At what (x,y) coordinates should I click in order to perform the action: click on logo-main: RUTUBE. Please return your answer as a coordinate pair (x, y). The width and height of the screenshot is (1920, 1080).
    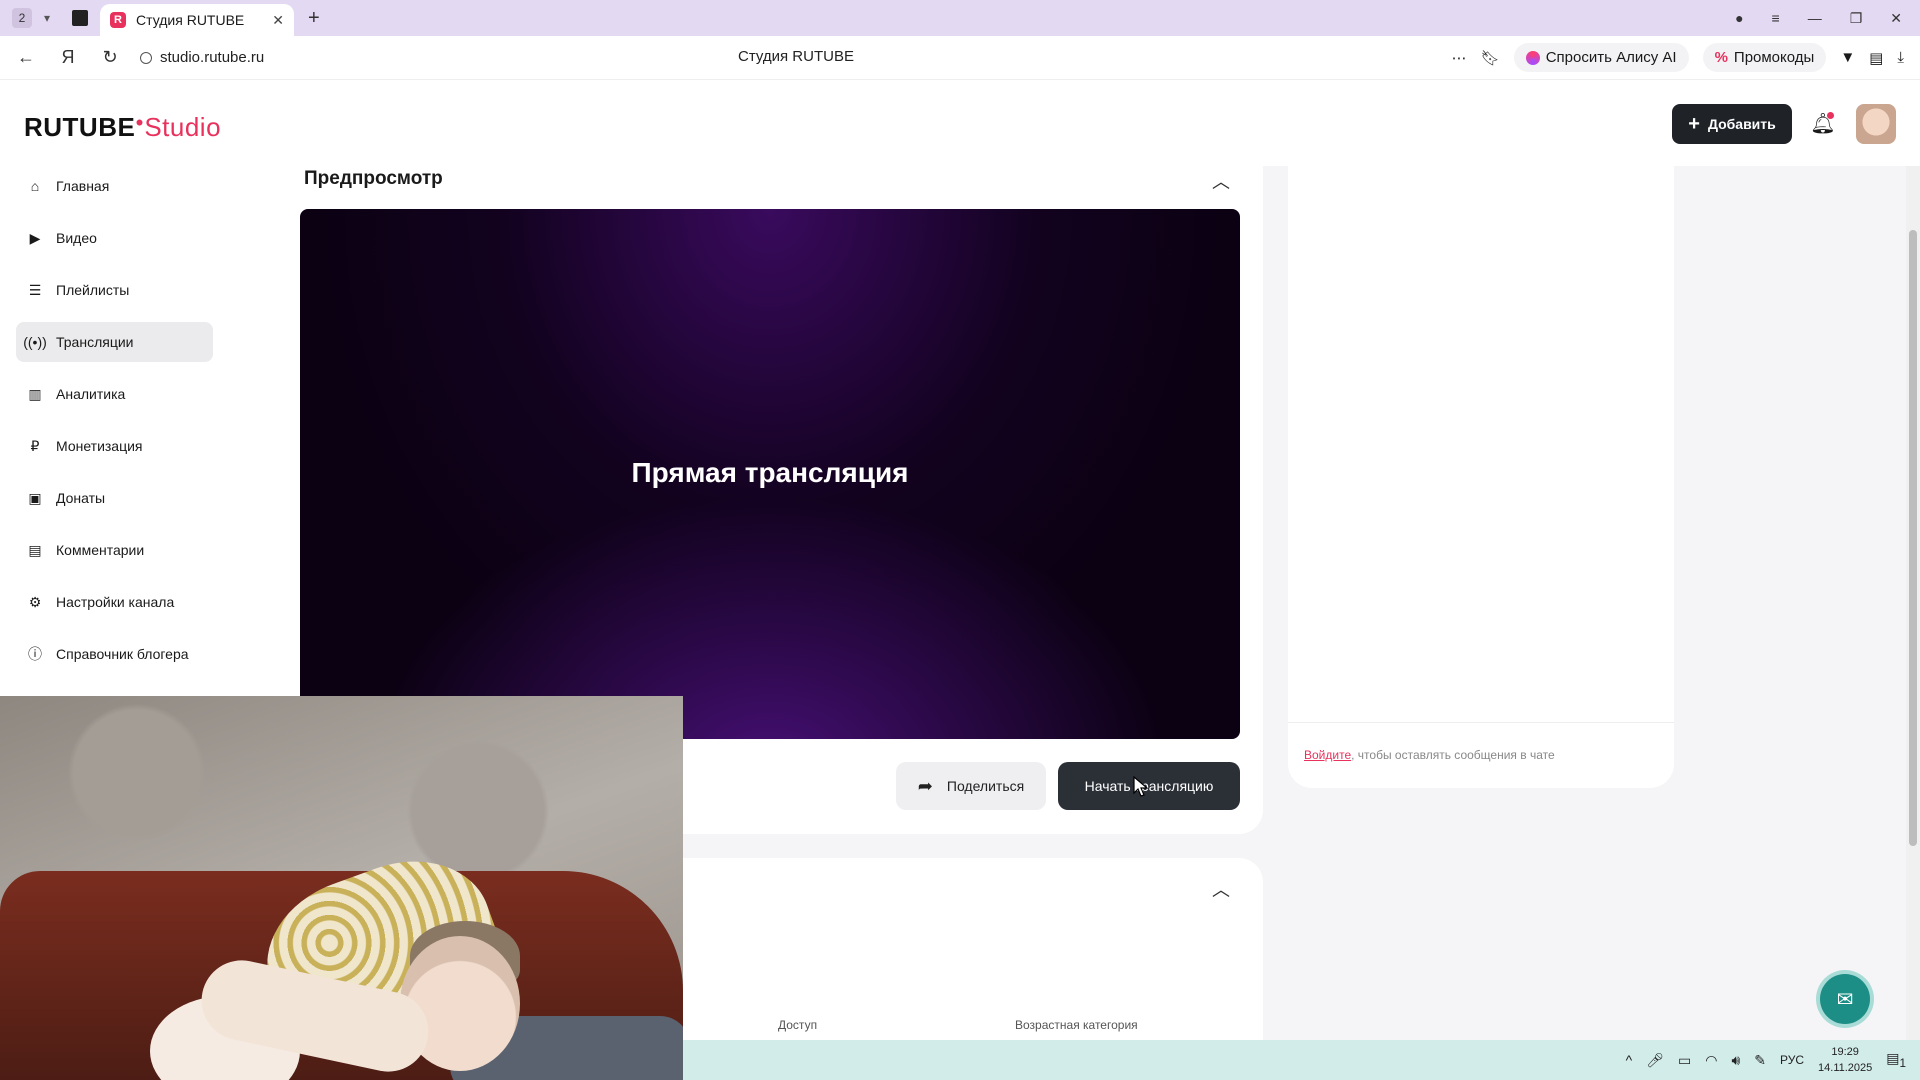
    Looking at the image, I should click on (80, 127).